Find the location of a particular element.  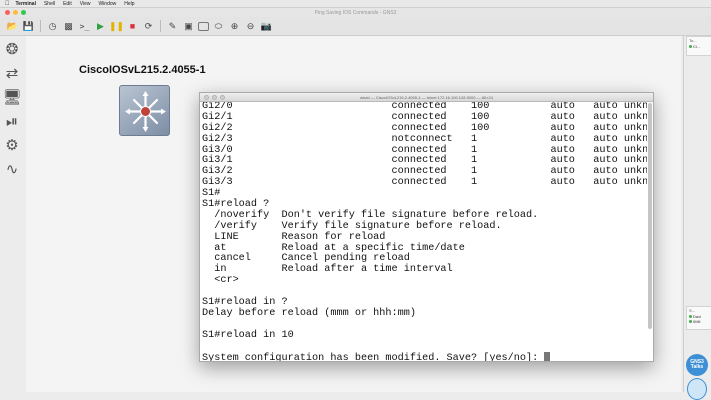

all-devices-icon: ⚙ is located at coordinates (12, 145).